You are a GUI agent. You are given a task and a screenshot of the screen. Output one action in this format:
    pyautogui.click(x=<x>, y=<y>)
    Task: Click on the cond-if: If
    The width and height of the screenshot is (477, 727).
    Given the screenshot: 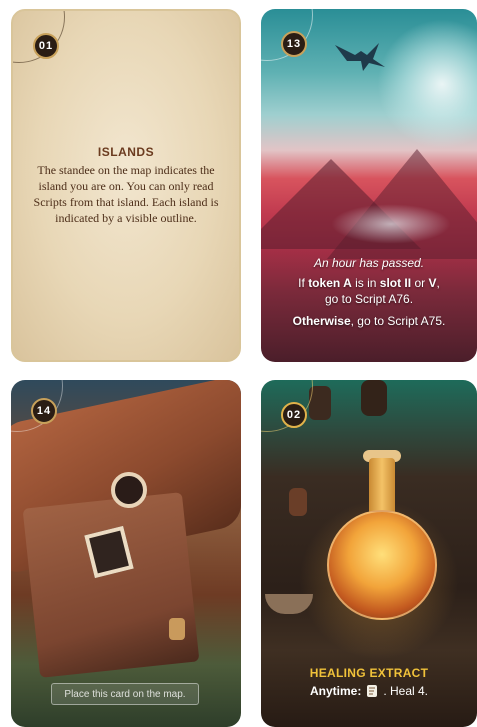 What is the action you would take?
    pyautogui.click(x=303, y=283)
    